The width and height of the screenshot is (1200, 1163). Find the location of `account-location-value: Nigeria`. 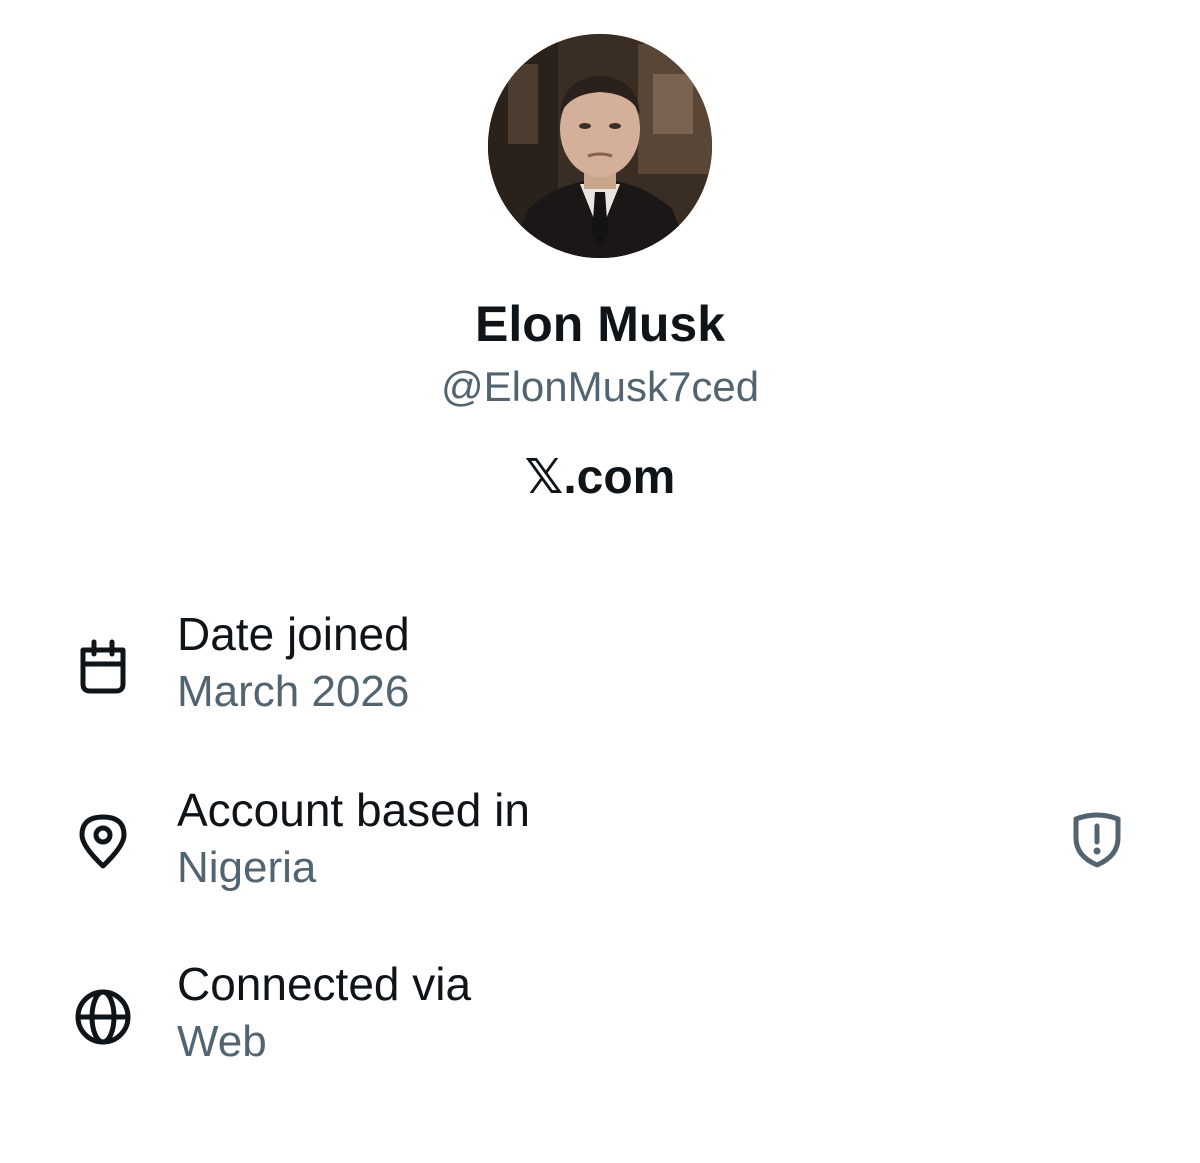

account-location-value: Nigeria is located at coordinates (247, 867).